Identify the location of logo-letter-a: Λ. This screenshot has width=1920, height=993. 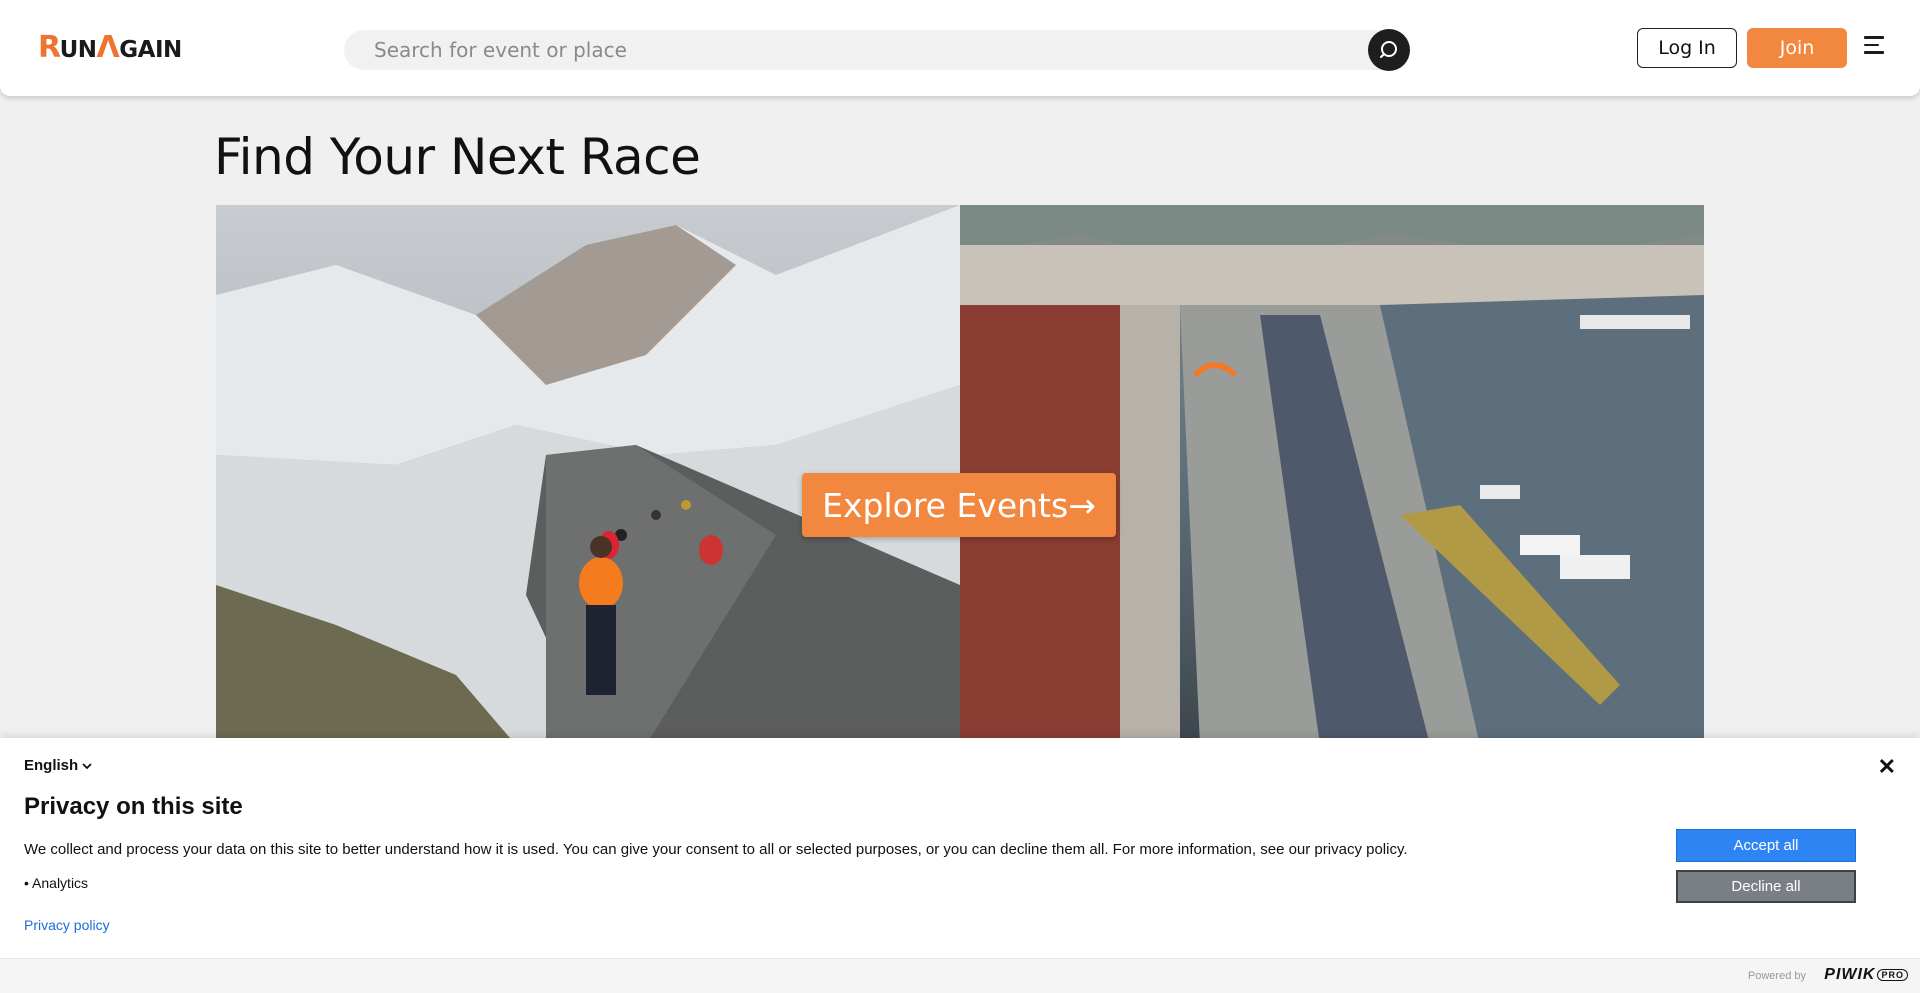
(108, 47).